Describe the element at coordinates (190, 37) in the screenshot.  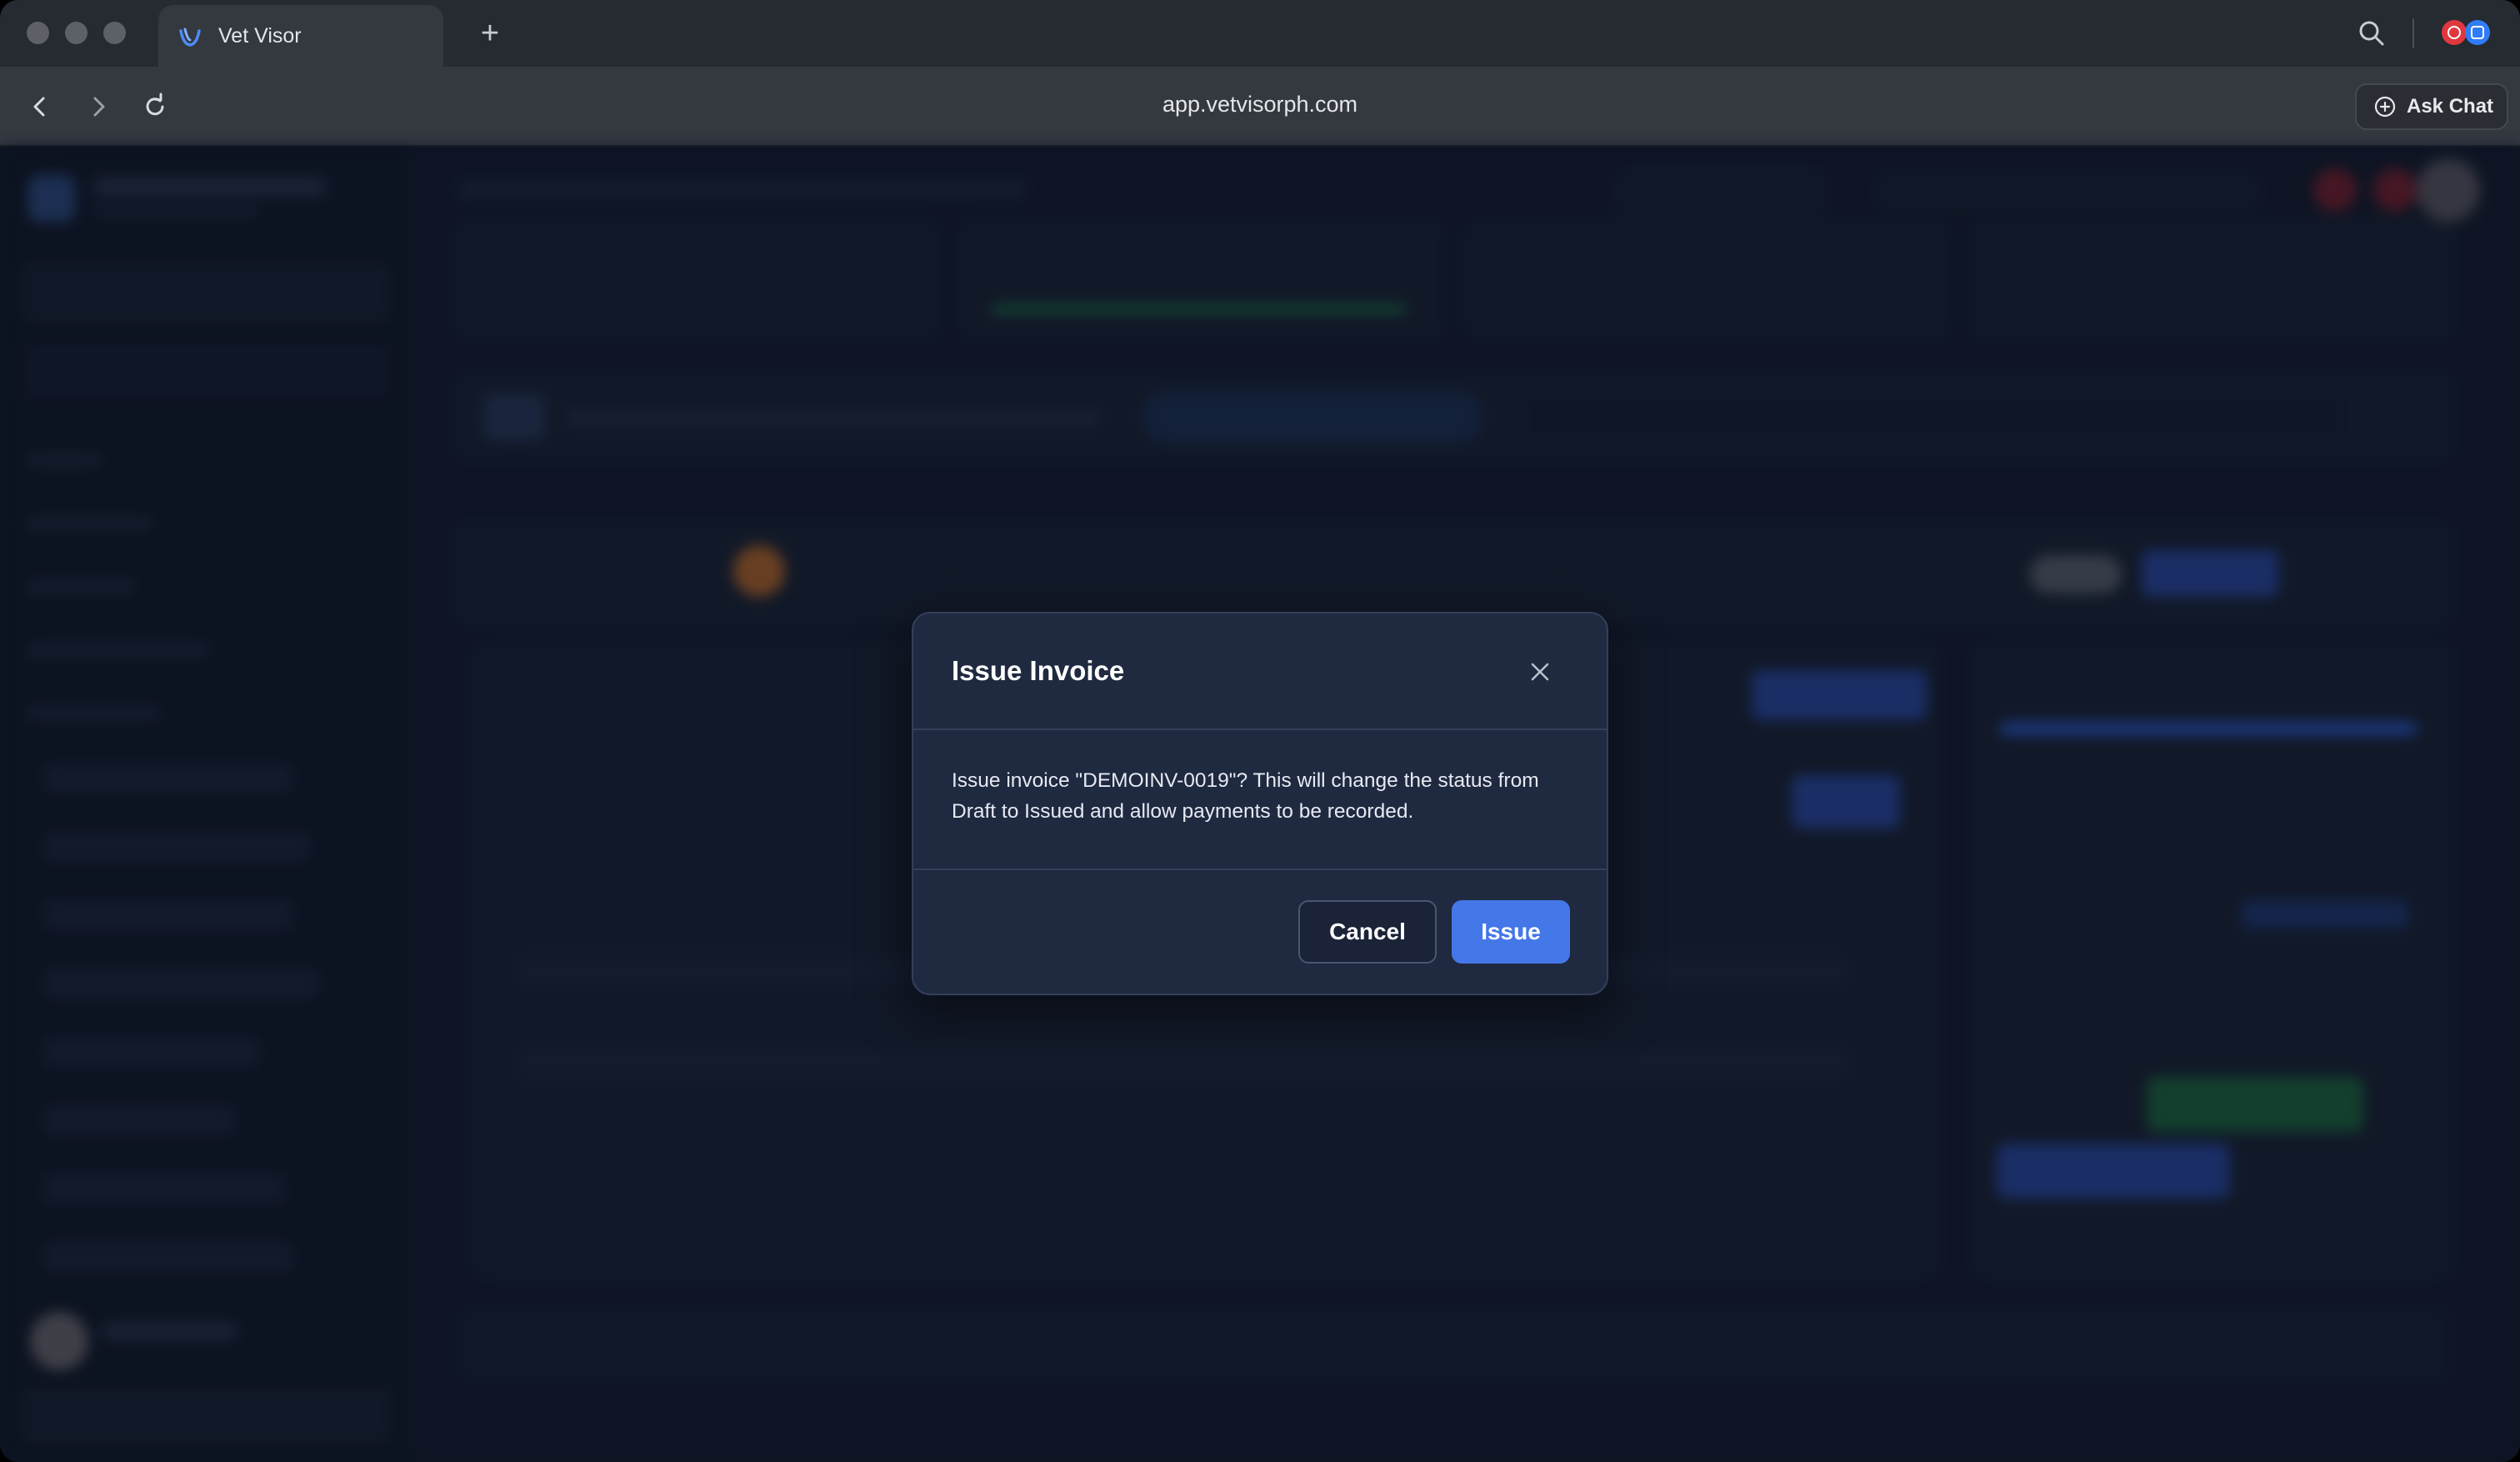
I see `vet-visor-favicon-icon` at that location.